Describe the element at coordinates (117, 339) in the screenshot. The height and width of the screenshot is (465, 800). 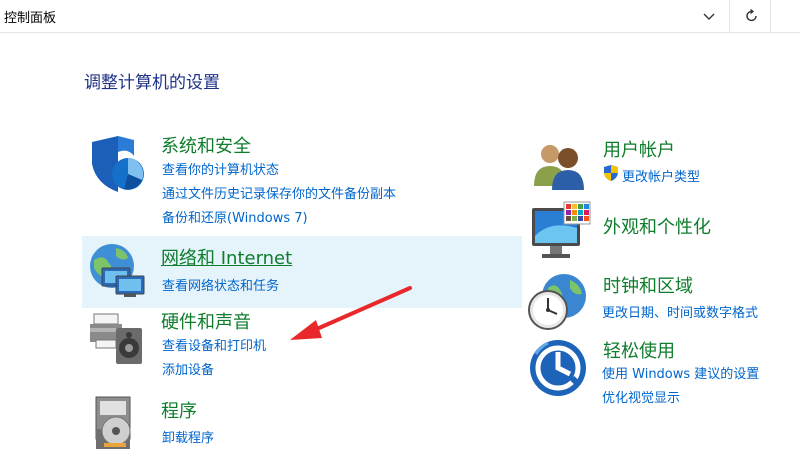
I see `printer-speaker-icon` at that location.